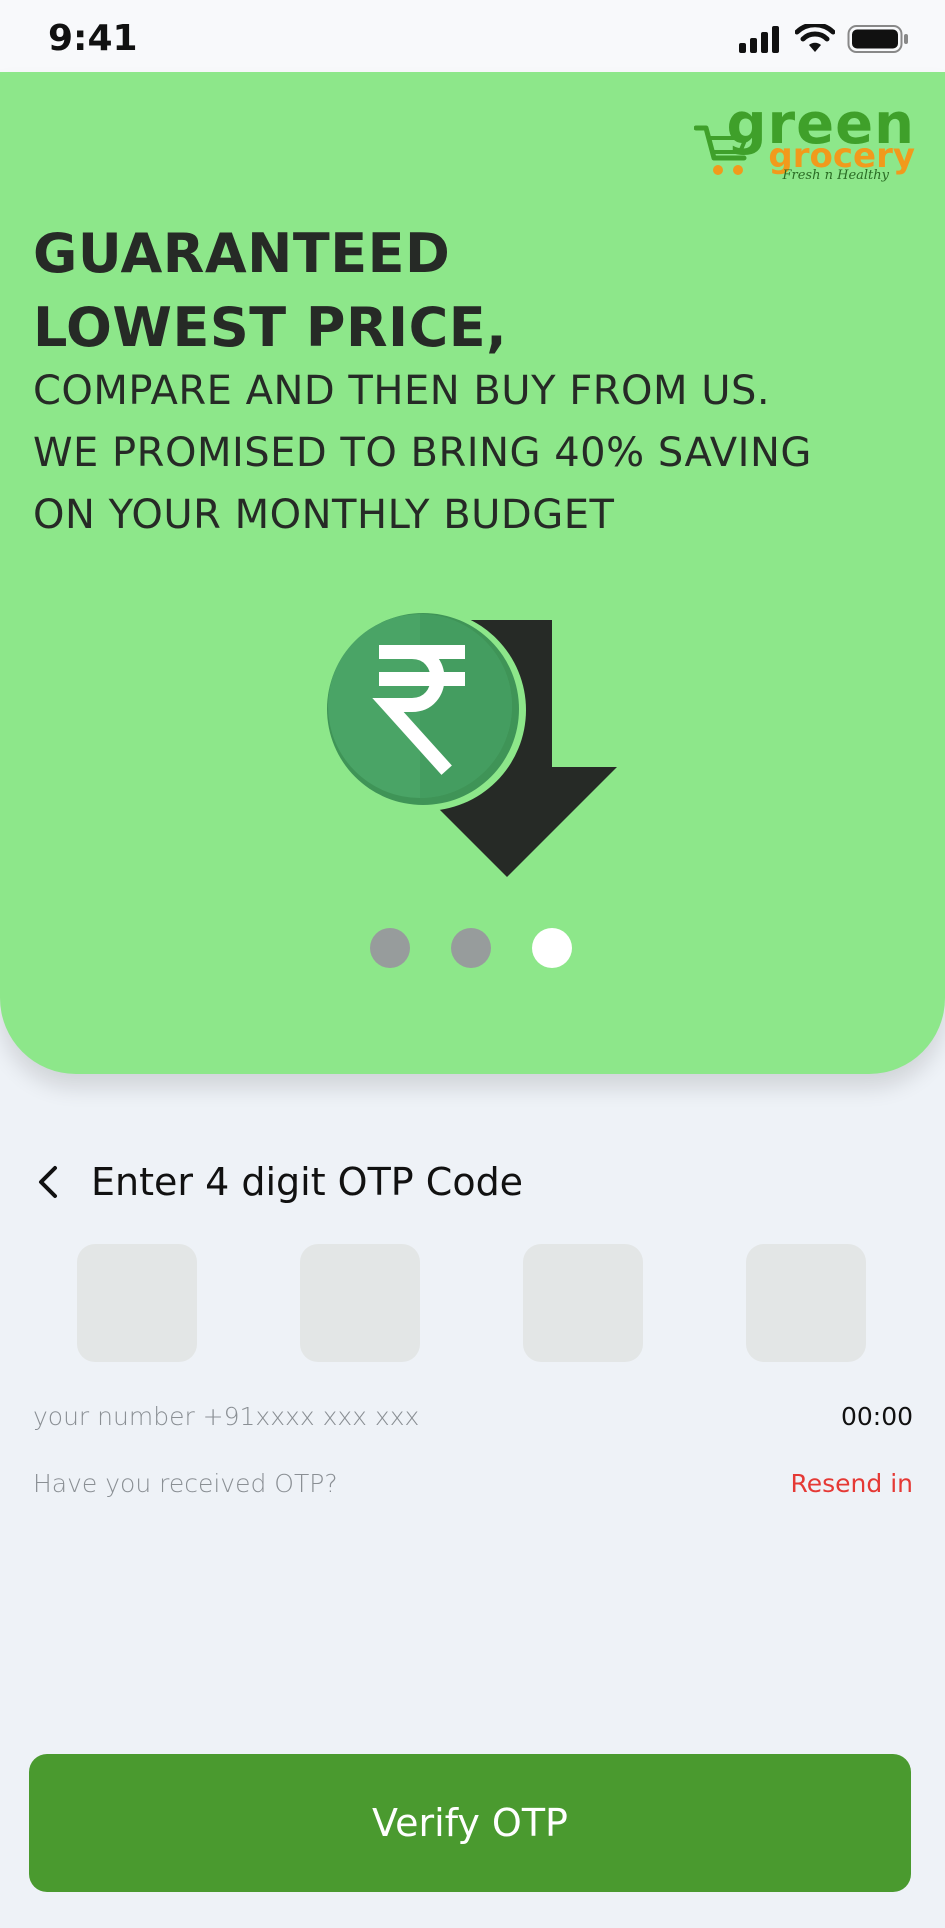 This screenshot has height=1928, width=945. What do you see at coordinates (836, 175) in the screenshot?
I see `brand-tagline: Fresh n Healthy` at bounding box center [836, 175].